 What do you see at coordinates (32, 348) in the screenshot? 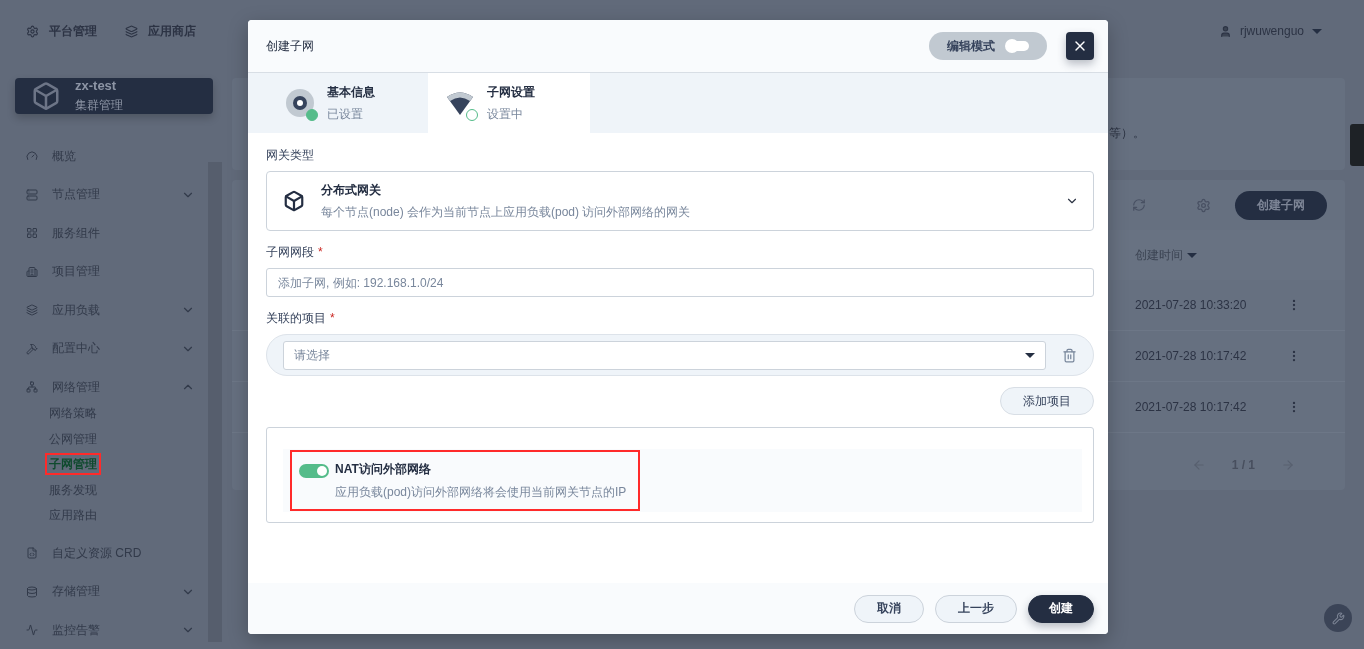
I see `hammer-icon` at bounding box center [32, 348].